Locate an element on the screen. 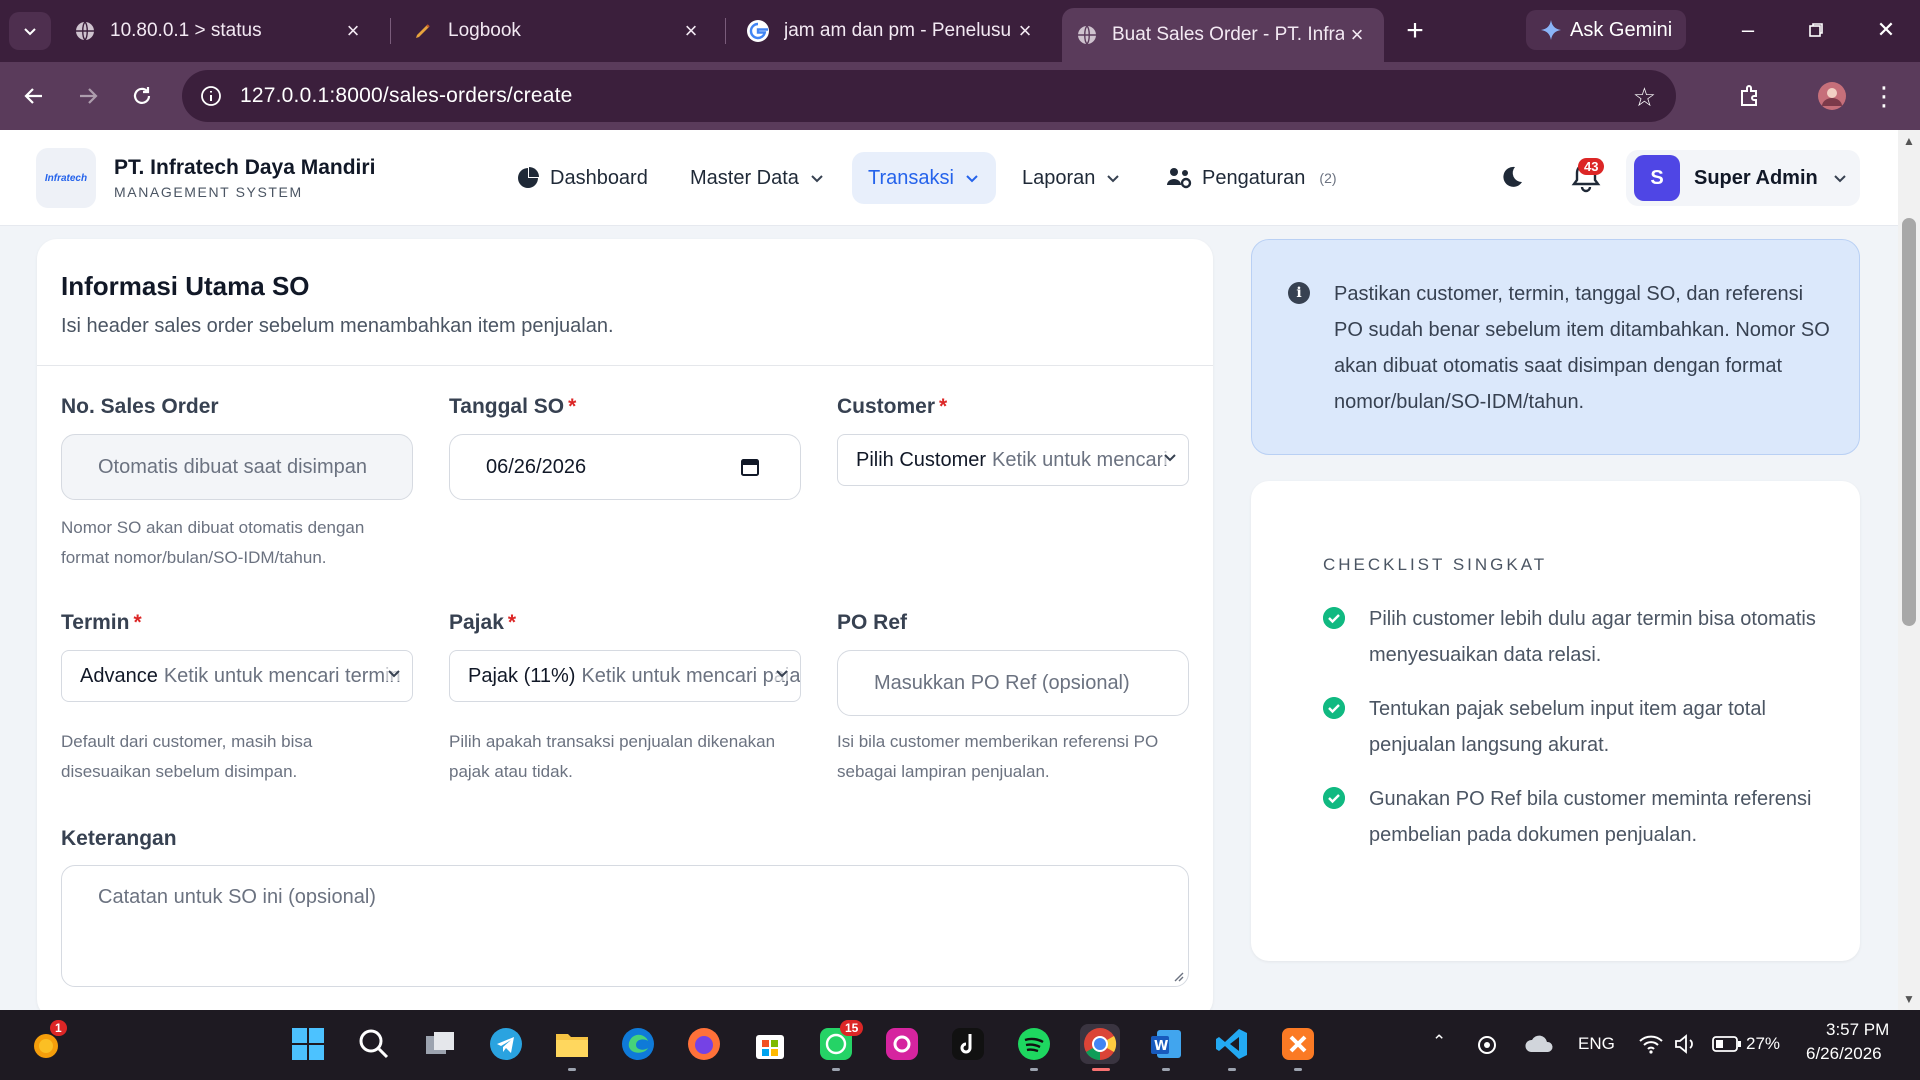 This screenshot has height=1080, width=1920. search-icon is located at coordinates (374, 1044).